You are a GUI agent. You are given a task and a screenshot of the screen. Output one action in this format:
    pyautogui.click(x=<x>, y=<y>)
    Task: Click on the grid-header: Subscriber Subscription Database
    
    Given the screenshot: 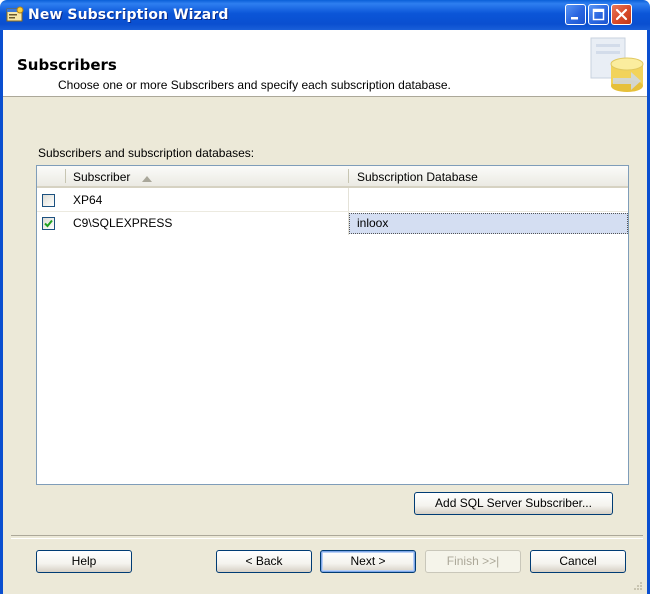 What is the action you would take?
    pyautogui.click(x=332, y=177)
    